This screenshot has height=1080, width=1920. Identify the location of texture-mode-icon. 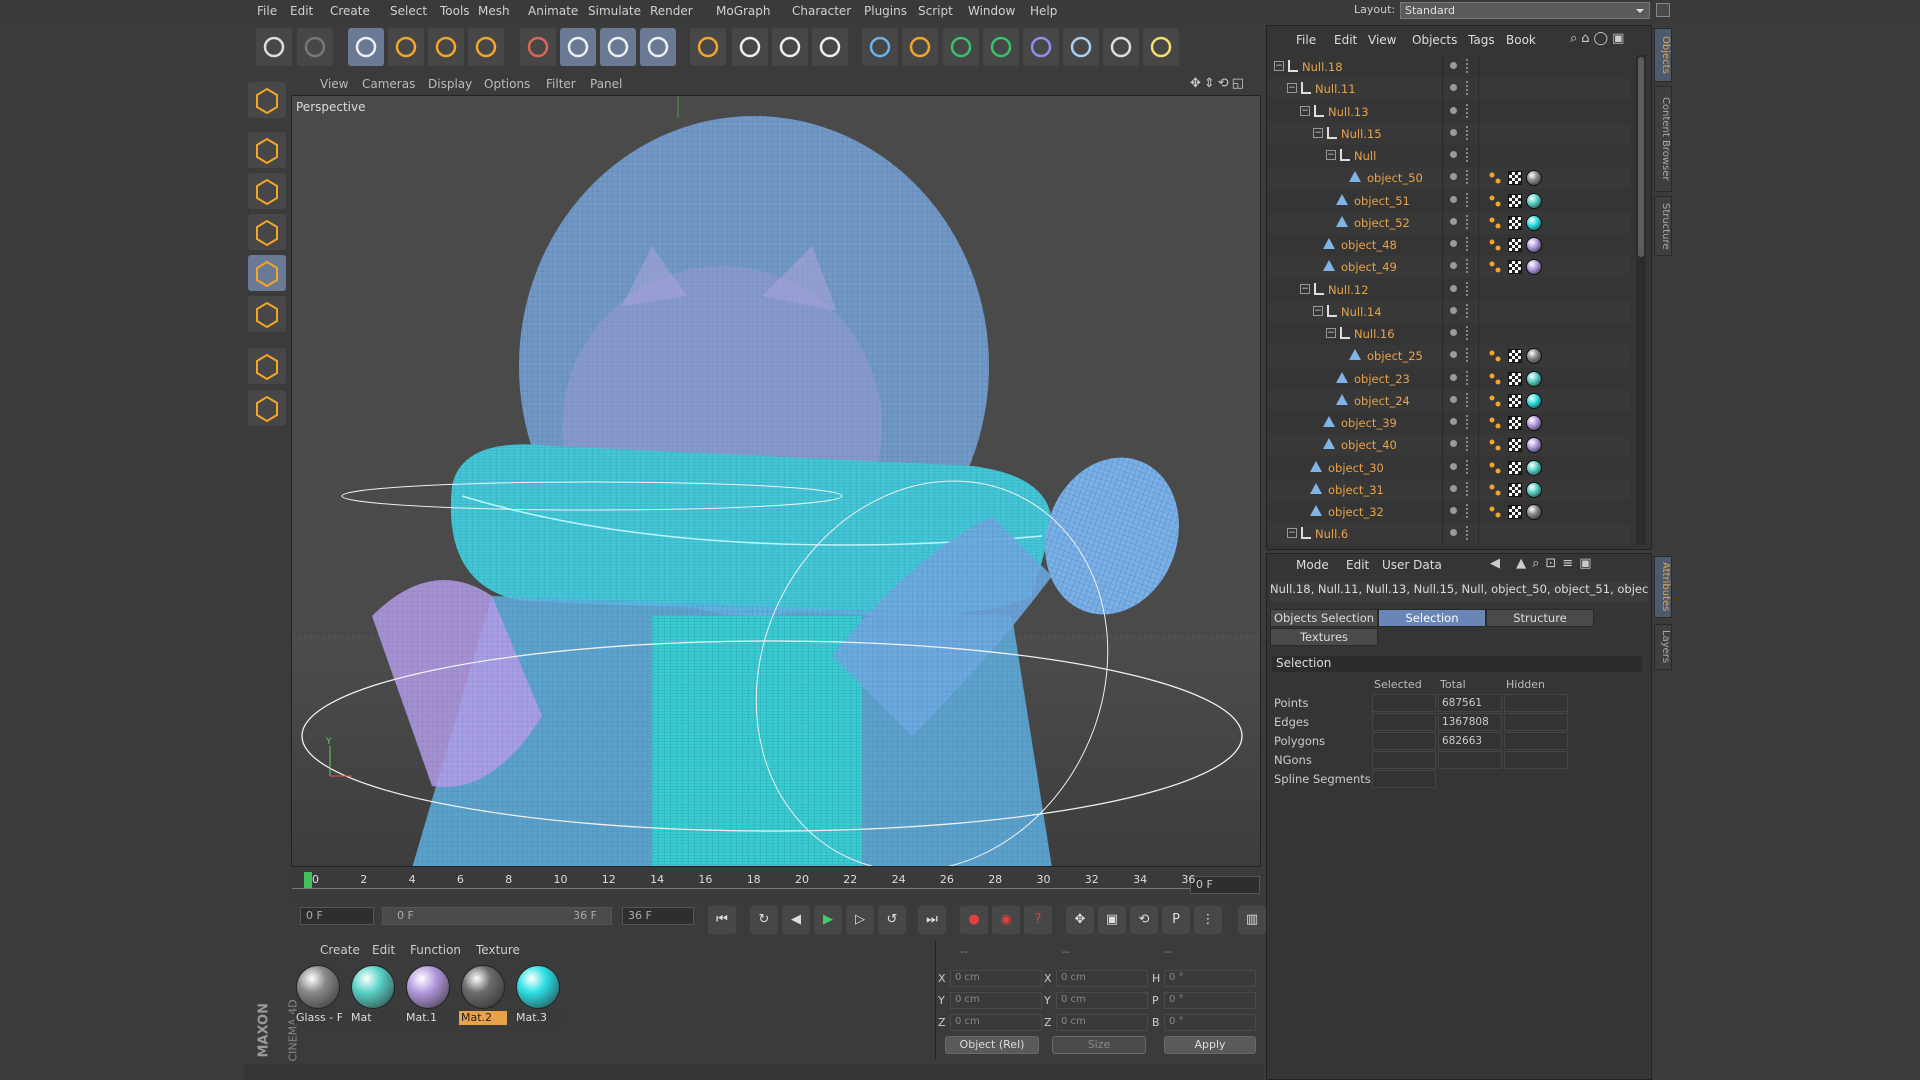
(267, 191).